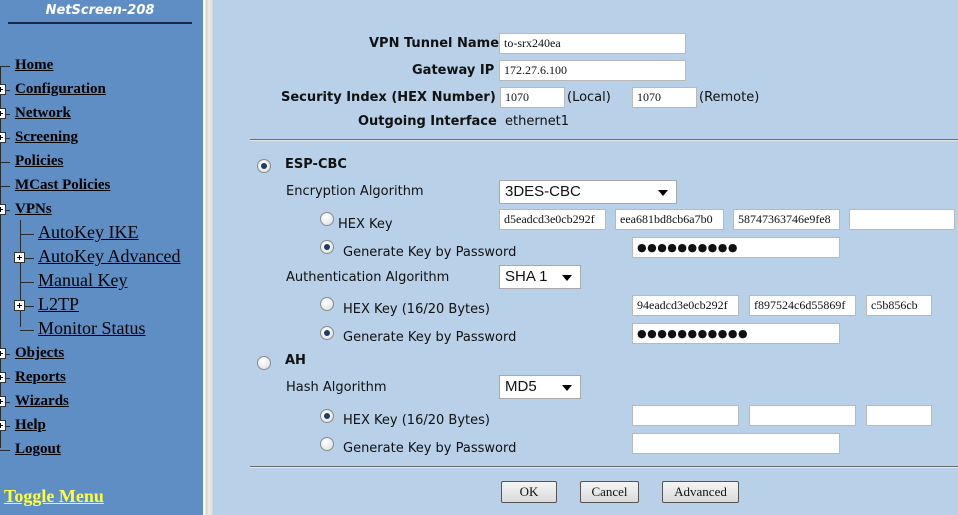  I want to click on hash-algorithm-select: MD5, so click(540, 387).